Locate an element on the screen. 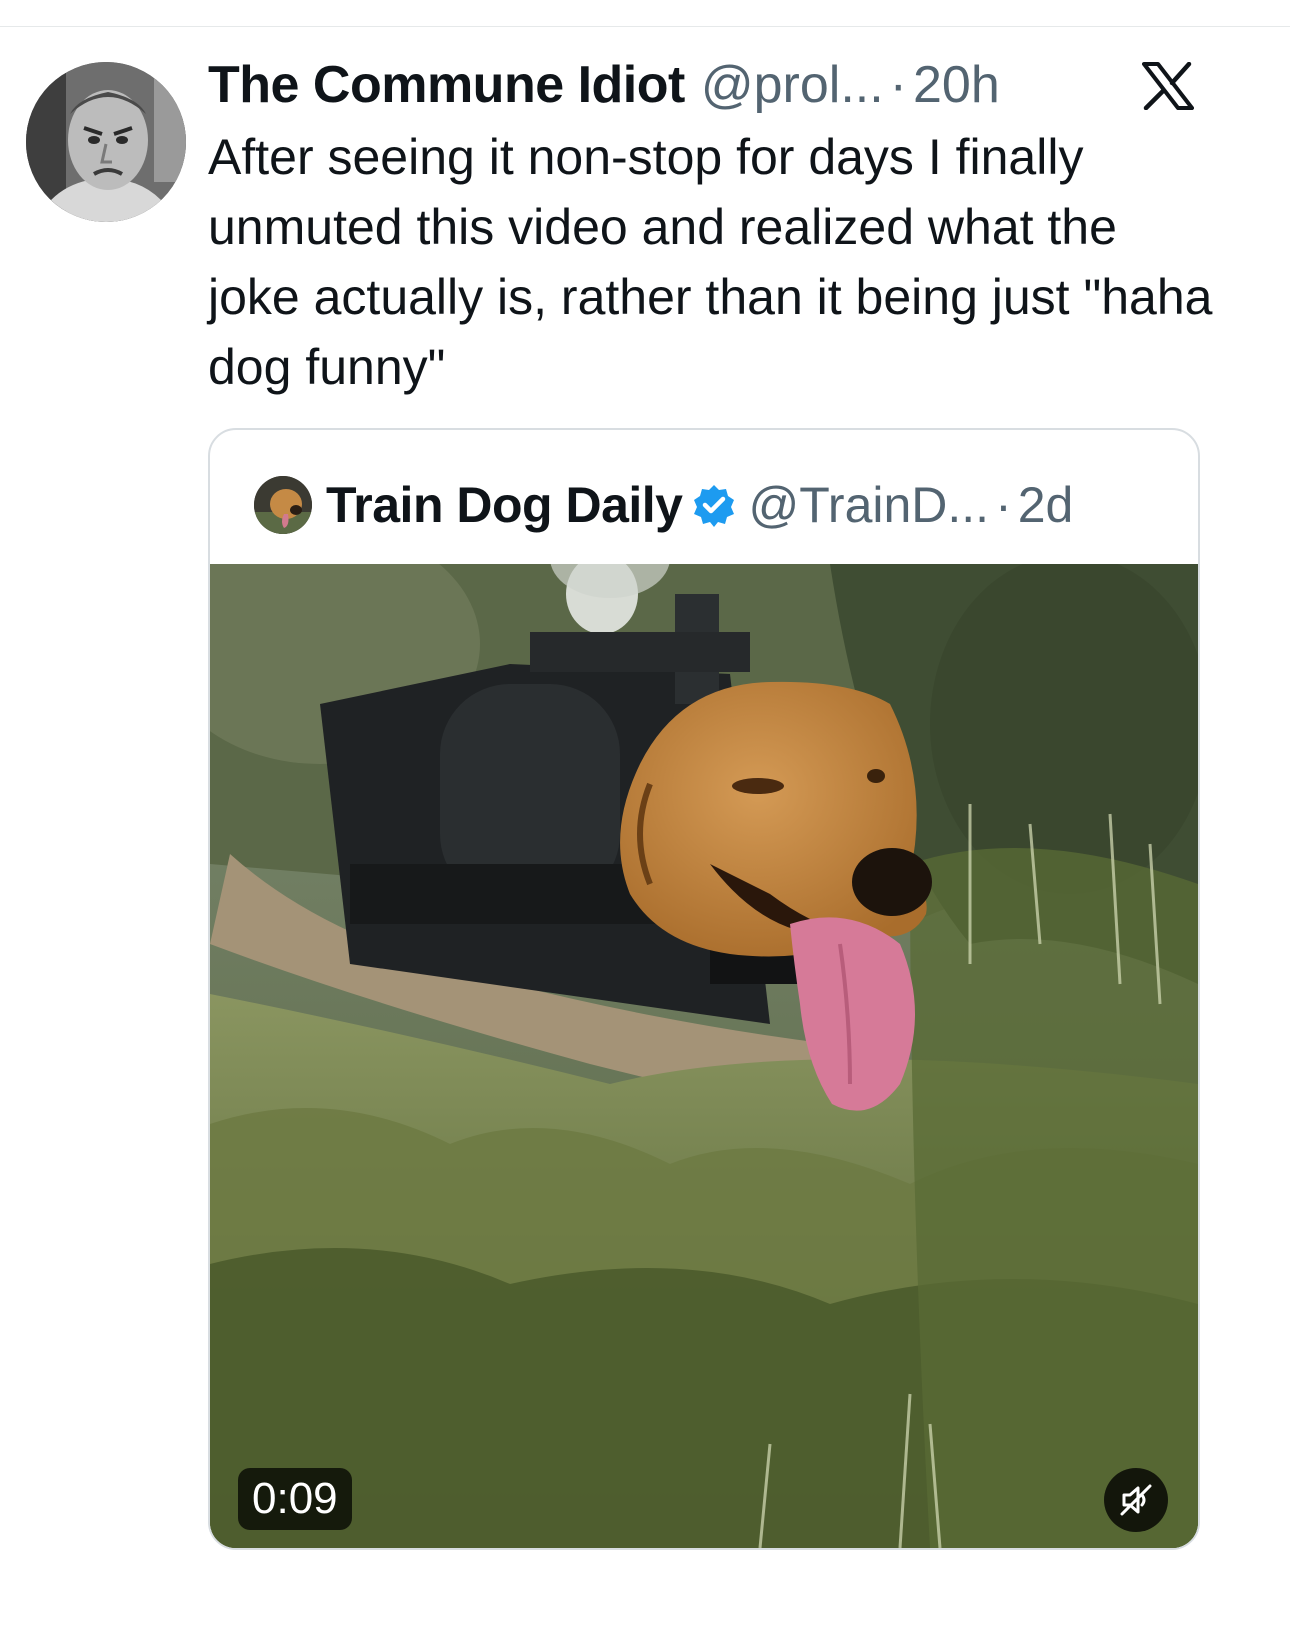  mute-toggle-button is located at coordinates (1136, 1500).